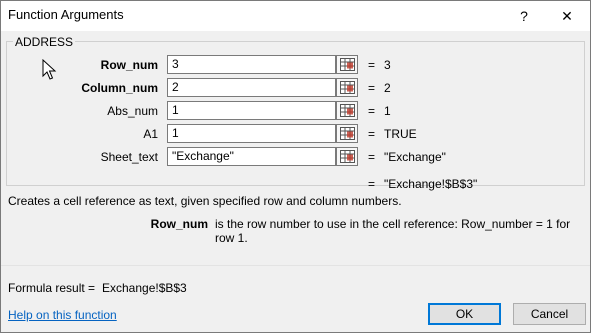 Image resolution: width=591 pixels, height=333 pixels. Describe the element at coordinates (251, 87) in the screenshot. I see `column-num-input: 2` at that location.